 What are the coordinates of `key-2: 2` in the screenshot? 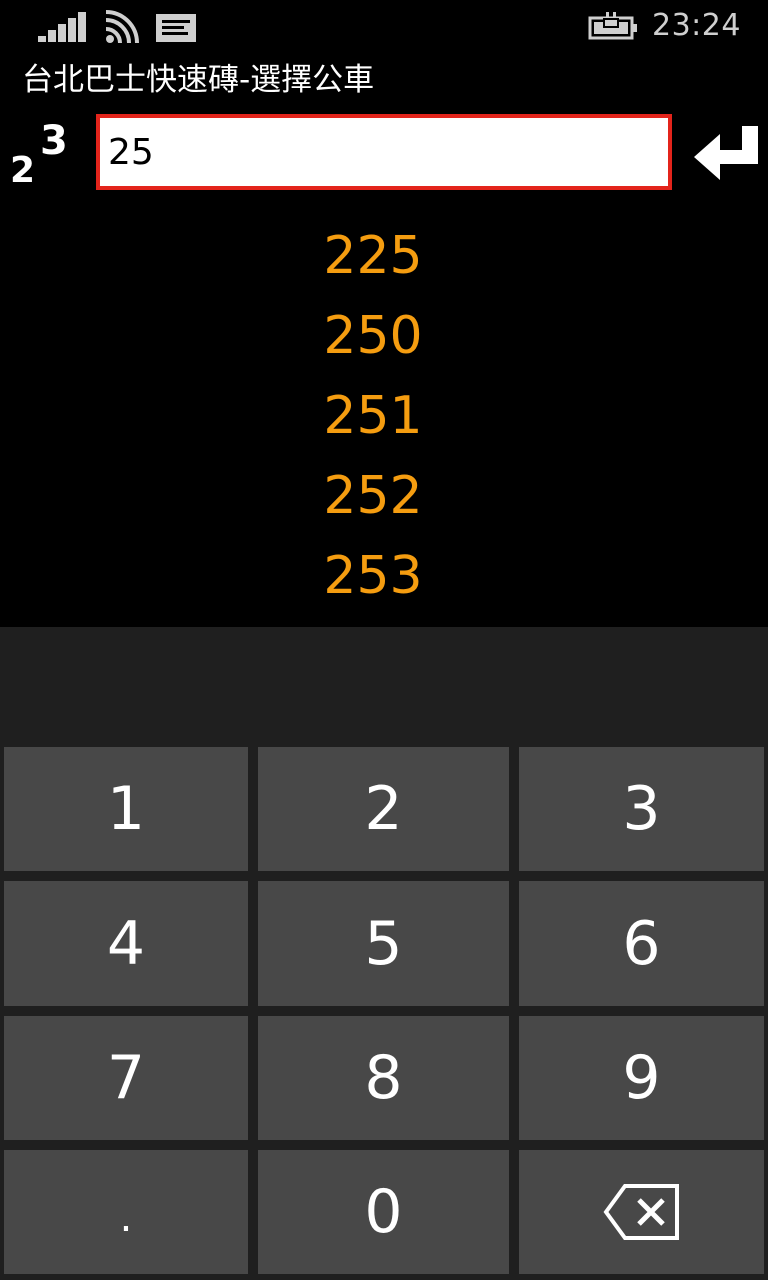 It's located at (383, 809).